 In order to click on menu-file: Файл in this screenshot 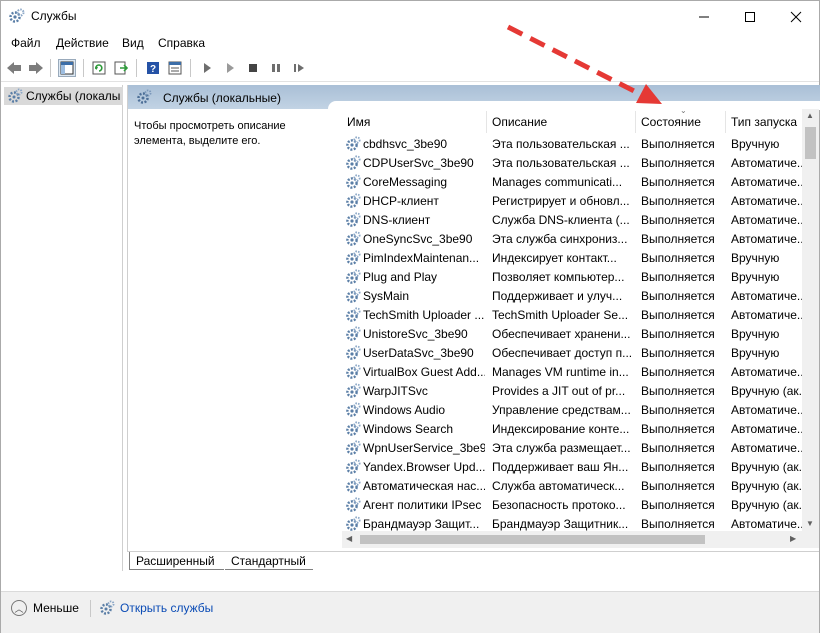, I will do `click(26, 43)`.